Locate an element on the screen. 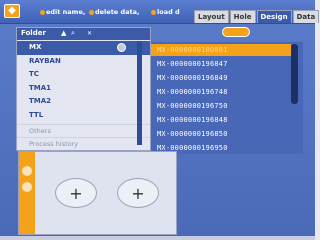 This screenshot has height=240, width=320. folder-footer: Others Process history is located at coordinates (83, 137).